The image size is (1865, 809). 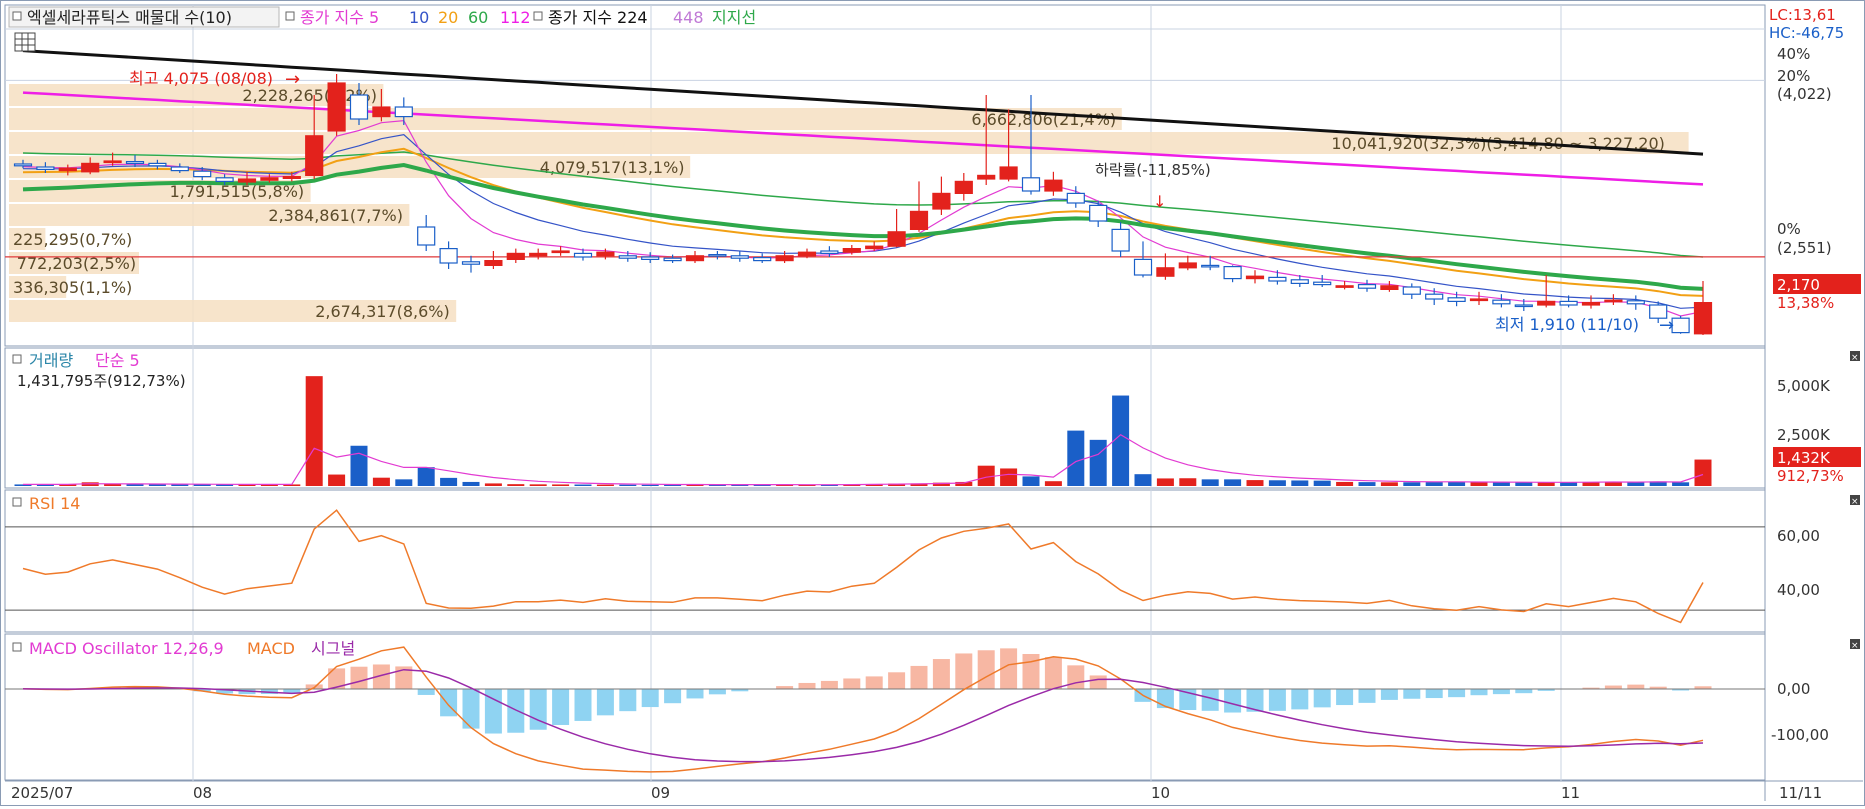 I want to click on macd-legend: MACD Oscillator 12,26,9 MACD 시그널, so click(x=184, y=648).